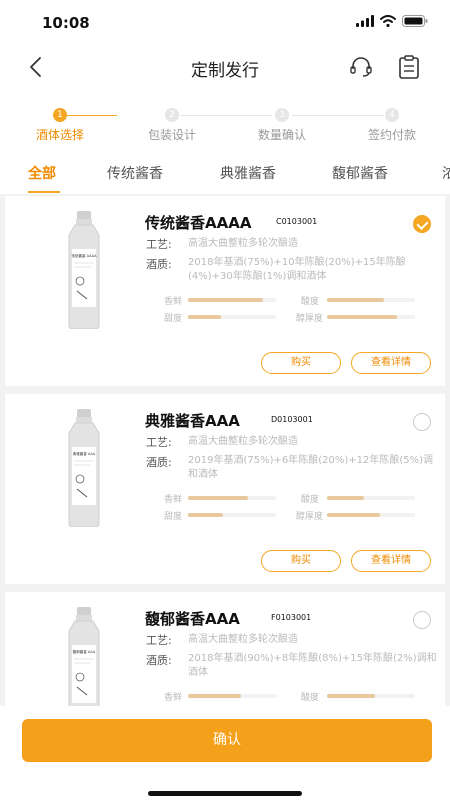 The height and width of the screenshot is (800, 450). Describe the element at coordinates (297, 221) in the screenshot. I see `product-code: C0103001` at that location.